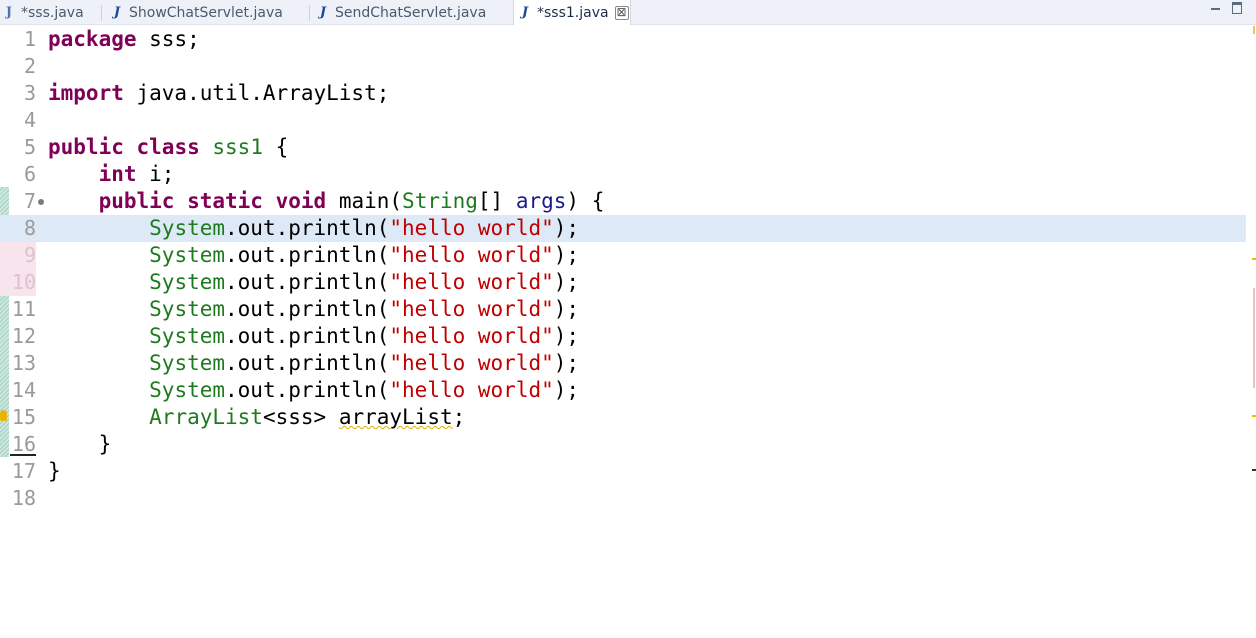 The image size is (1256, 638). What do you see at coordinates (1226, 8) in the screenshot?
I see `window-controls` at bounding box center [1226, 8].